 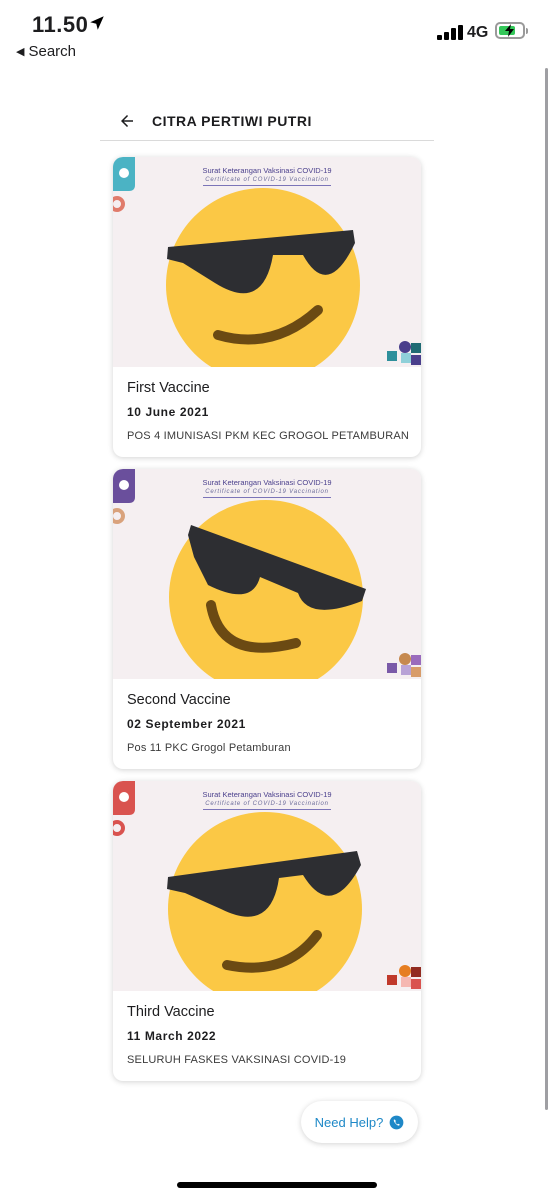 What do you see at coordinates (172, 1036) in the screenshot?
I see `vaccine-date: 11 March 2022` at bounding box center [172, 1036].